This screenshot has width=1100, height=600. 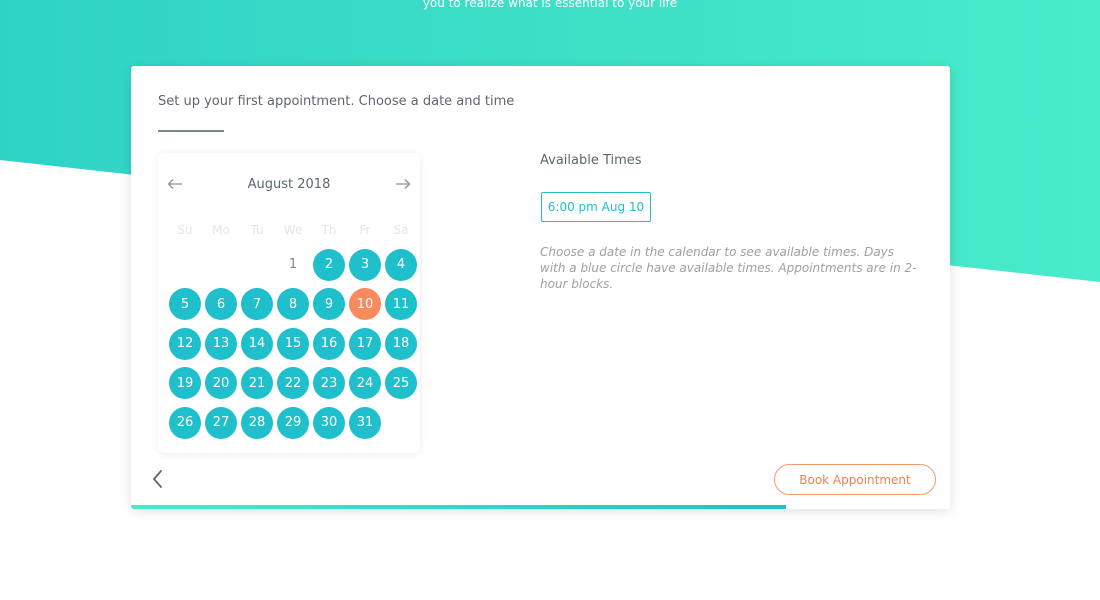 I want to click on calendar-day: 3, so click(x=365, y=264).